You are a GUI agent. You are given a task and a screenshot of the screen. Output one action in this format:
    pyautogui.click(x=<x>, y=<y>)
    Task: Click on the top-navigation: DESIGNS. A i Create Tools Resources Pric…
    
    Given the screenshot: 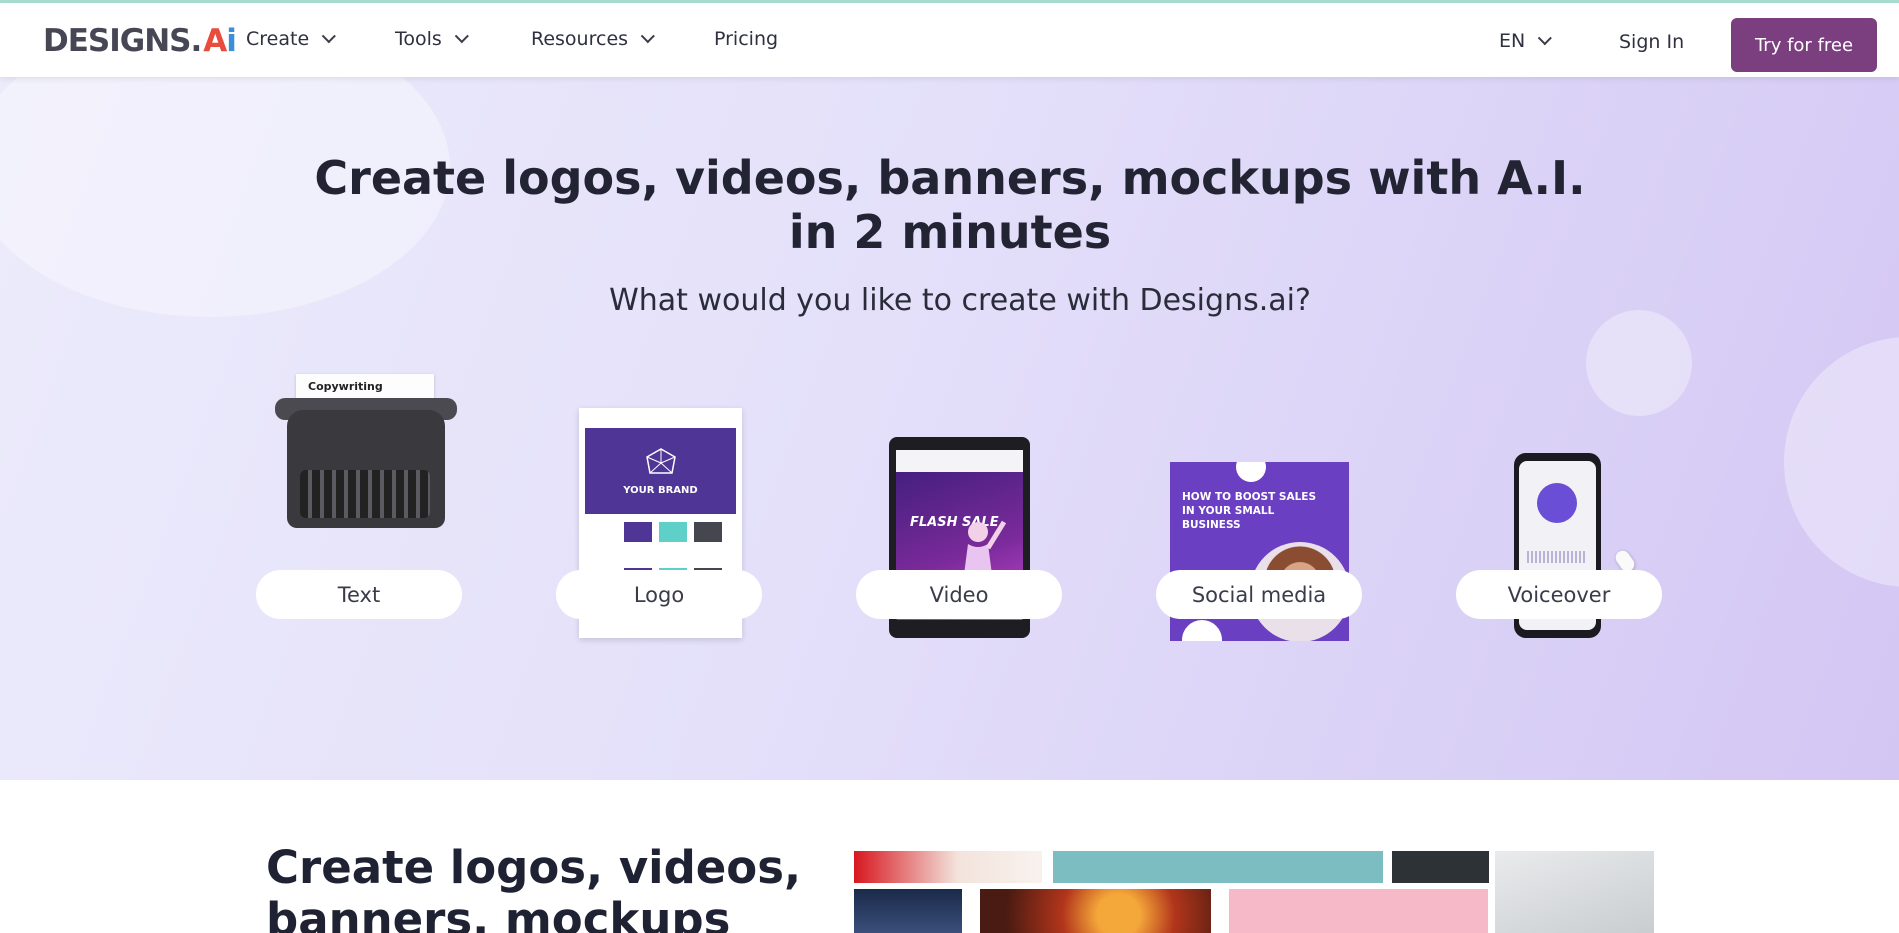 What is the action you would take?
    pyautogui.click(x=949, y=40)
    